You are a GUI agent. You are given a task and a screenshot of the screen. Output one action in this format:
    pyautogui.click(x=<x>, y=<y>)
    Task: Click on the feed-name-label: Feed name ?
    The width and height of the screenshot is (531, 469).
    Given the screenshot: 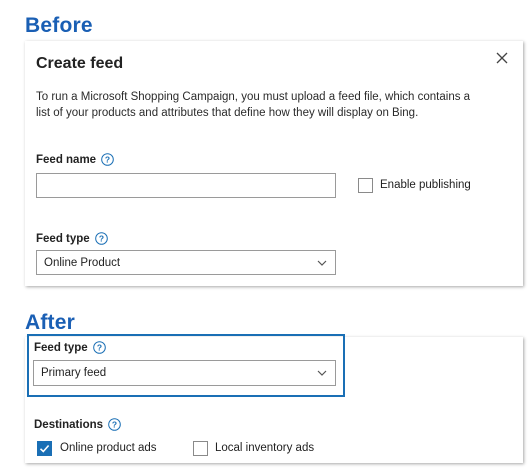 What is the action you would take?
    pyautogui.click(x=75, y=159)
    